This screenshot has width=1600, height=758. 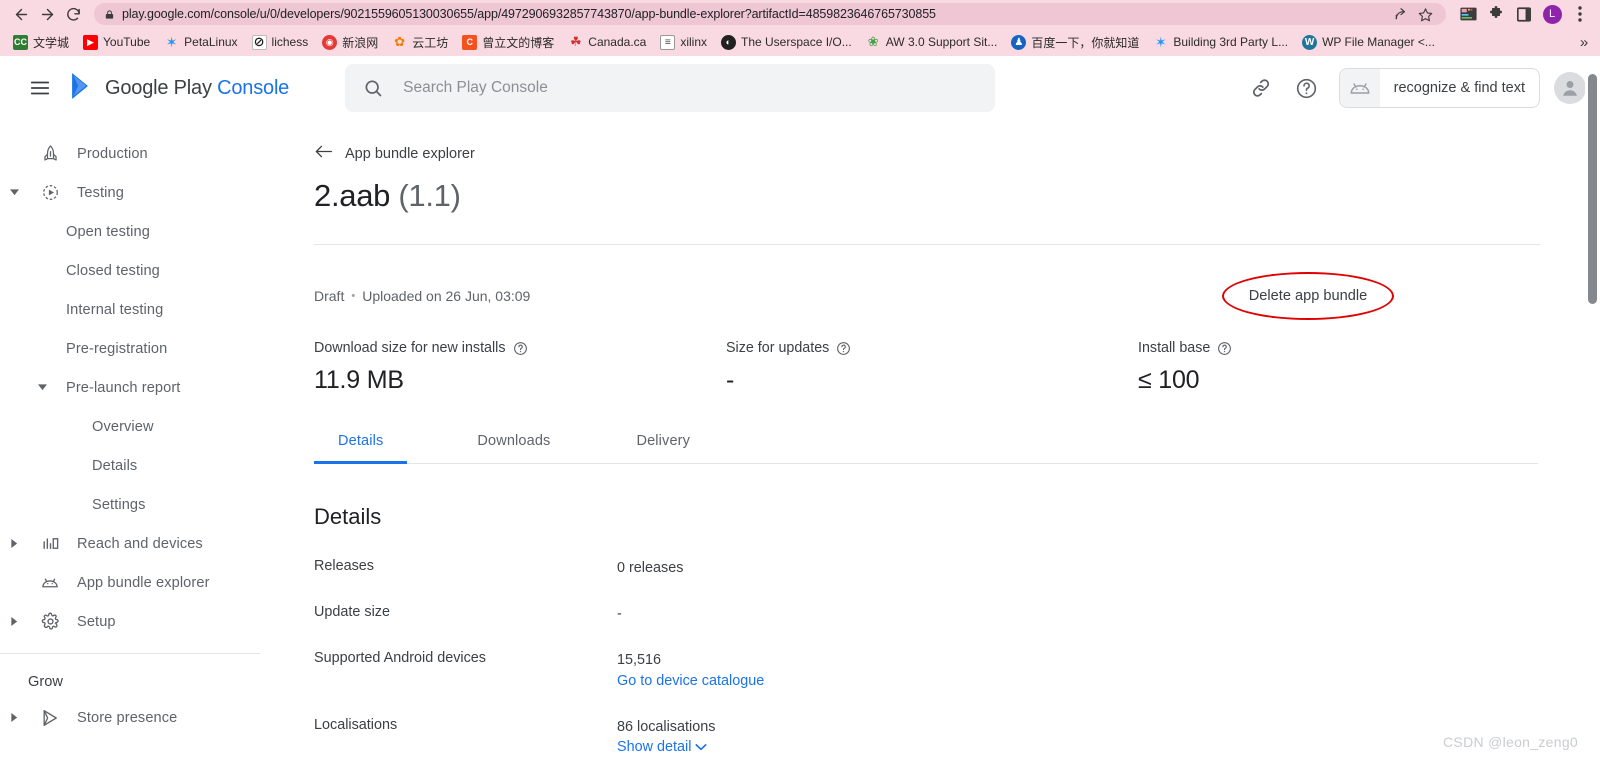 What do you see at coordinates (1552, 14) in the screenshot?
I see `chrome-profile-avatar: L` at bounding box center [1552, 14].